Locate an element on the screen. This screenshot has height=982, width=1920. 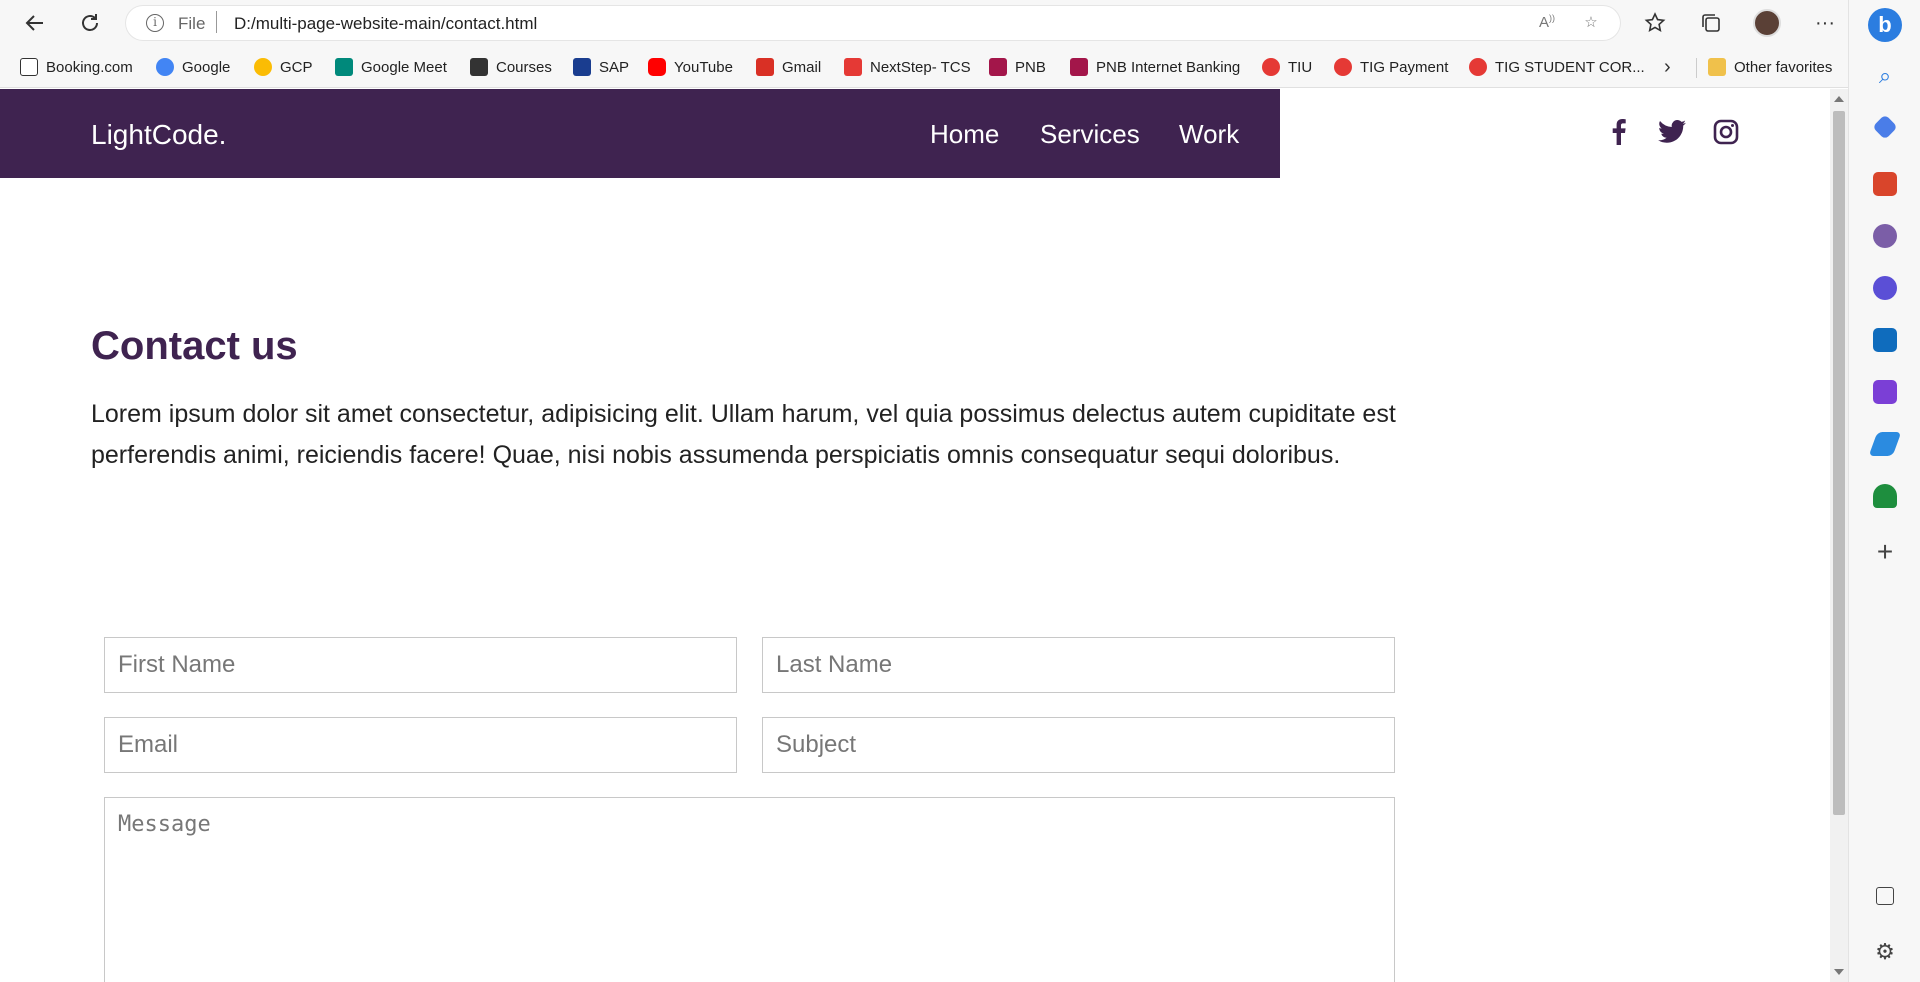
bookmark-sap: SAP is located at coordinates (601, 67).